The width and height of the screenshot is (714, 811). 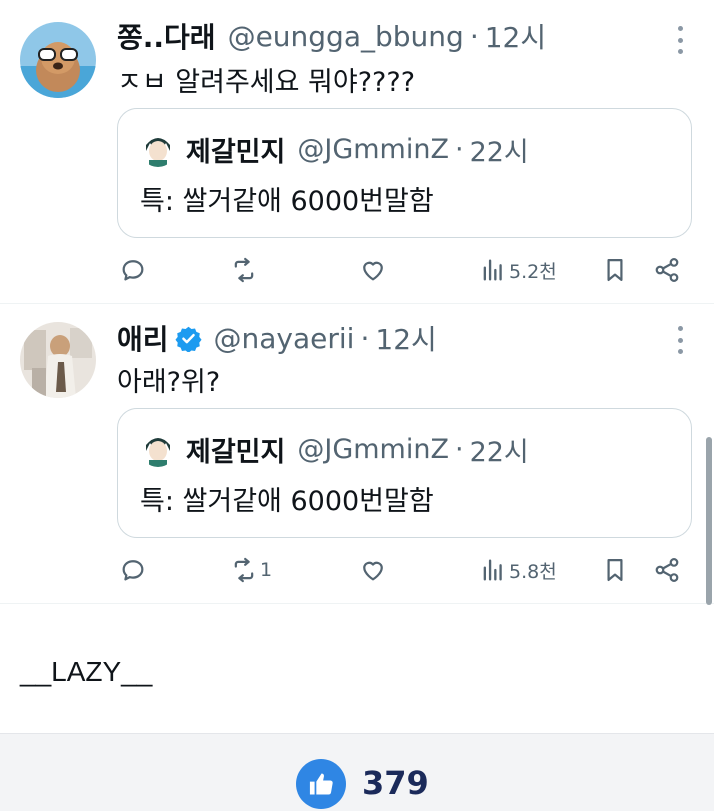 What do you see at coordinates (266, 82) in the screenshot?
I see `tweet-text: ㅈㅂ 알려주세요 뭐야????` at bounding box center [266, 82].